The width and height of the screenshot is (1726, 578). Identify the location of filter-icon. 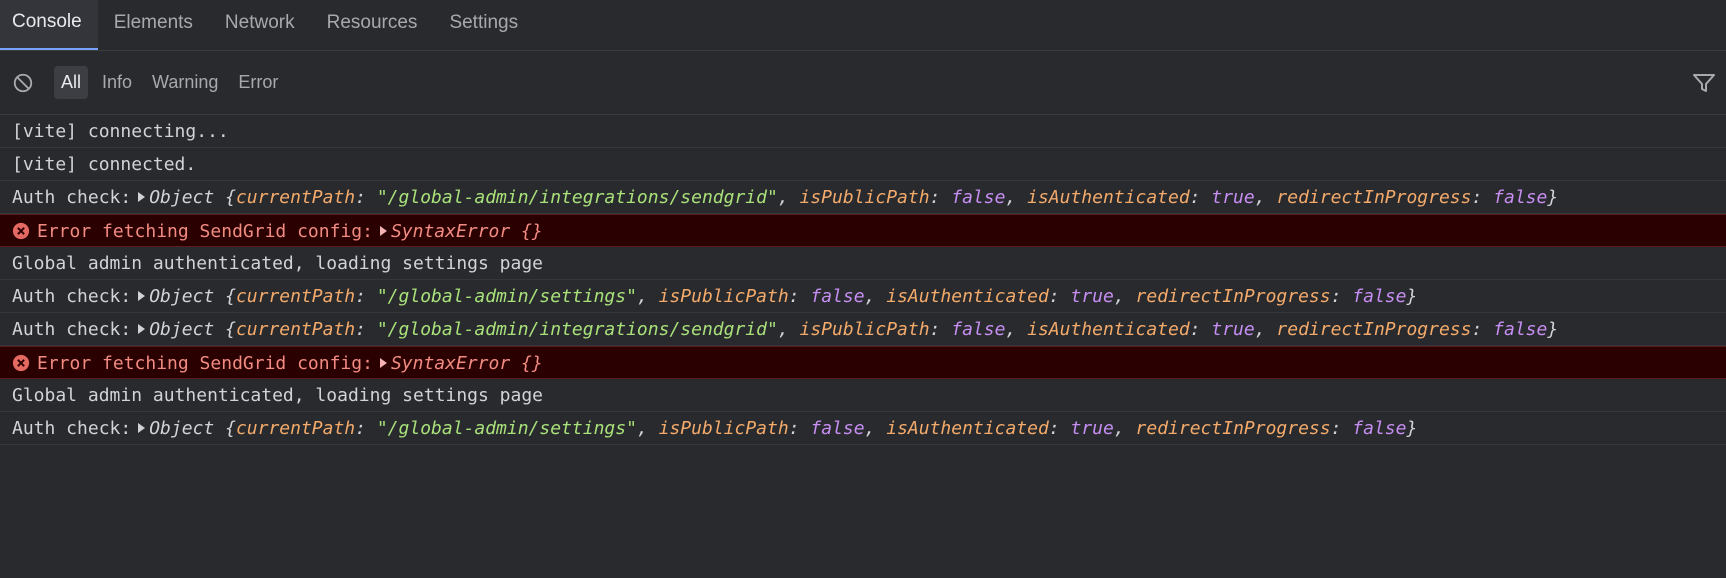
(1704, 83).